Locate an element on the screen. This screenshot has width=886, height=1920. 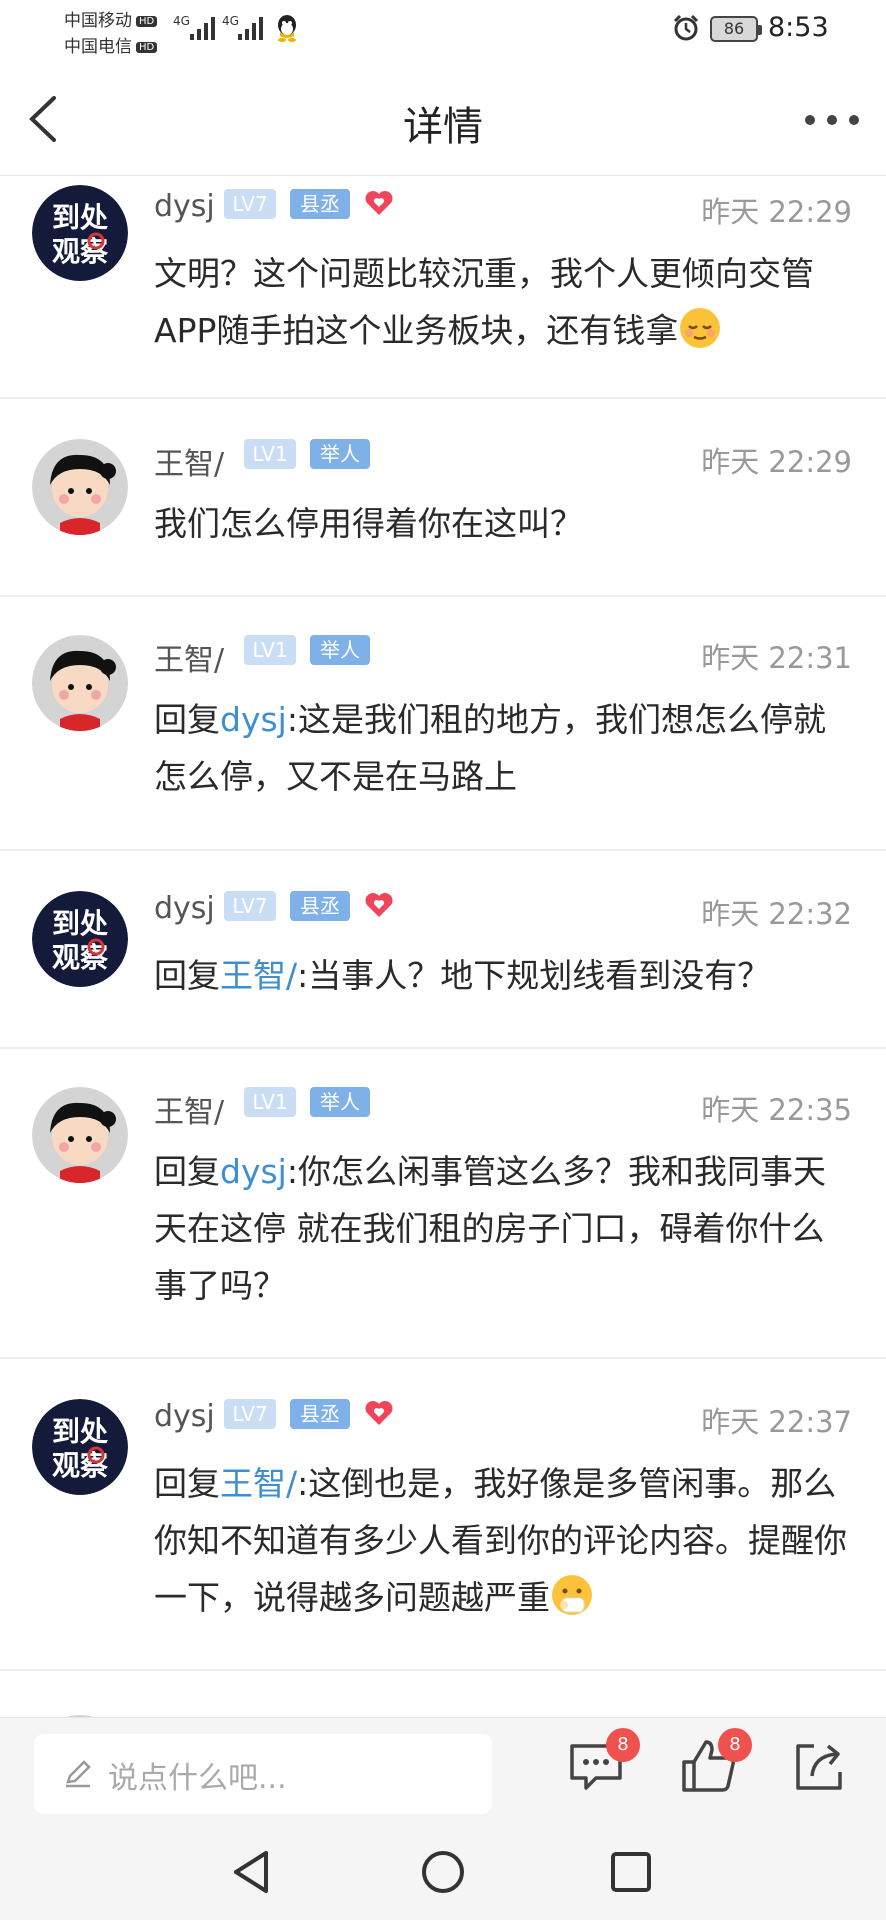
system-recents-icon is located at coordinates (631, 1872).